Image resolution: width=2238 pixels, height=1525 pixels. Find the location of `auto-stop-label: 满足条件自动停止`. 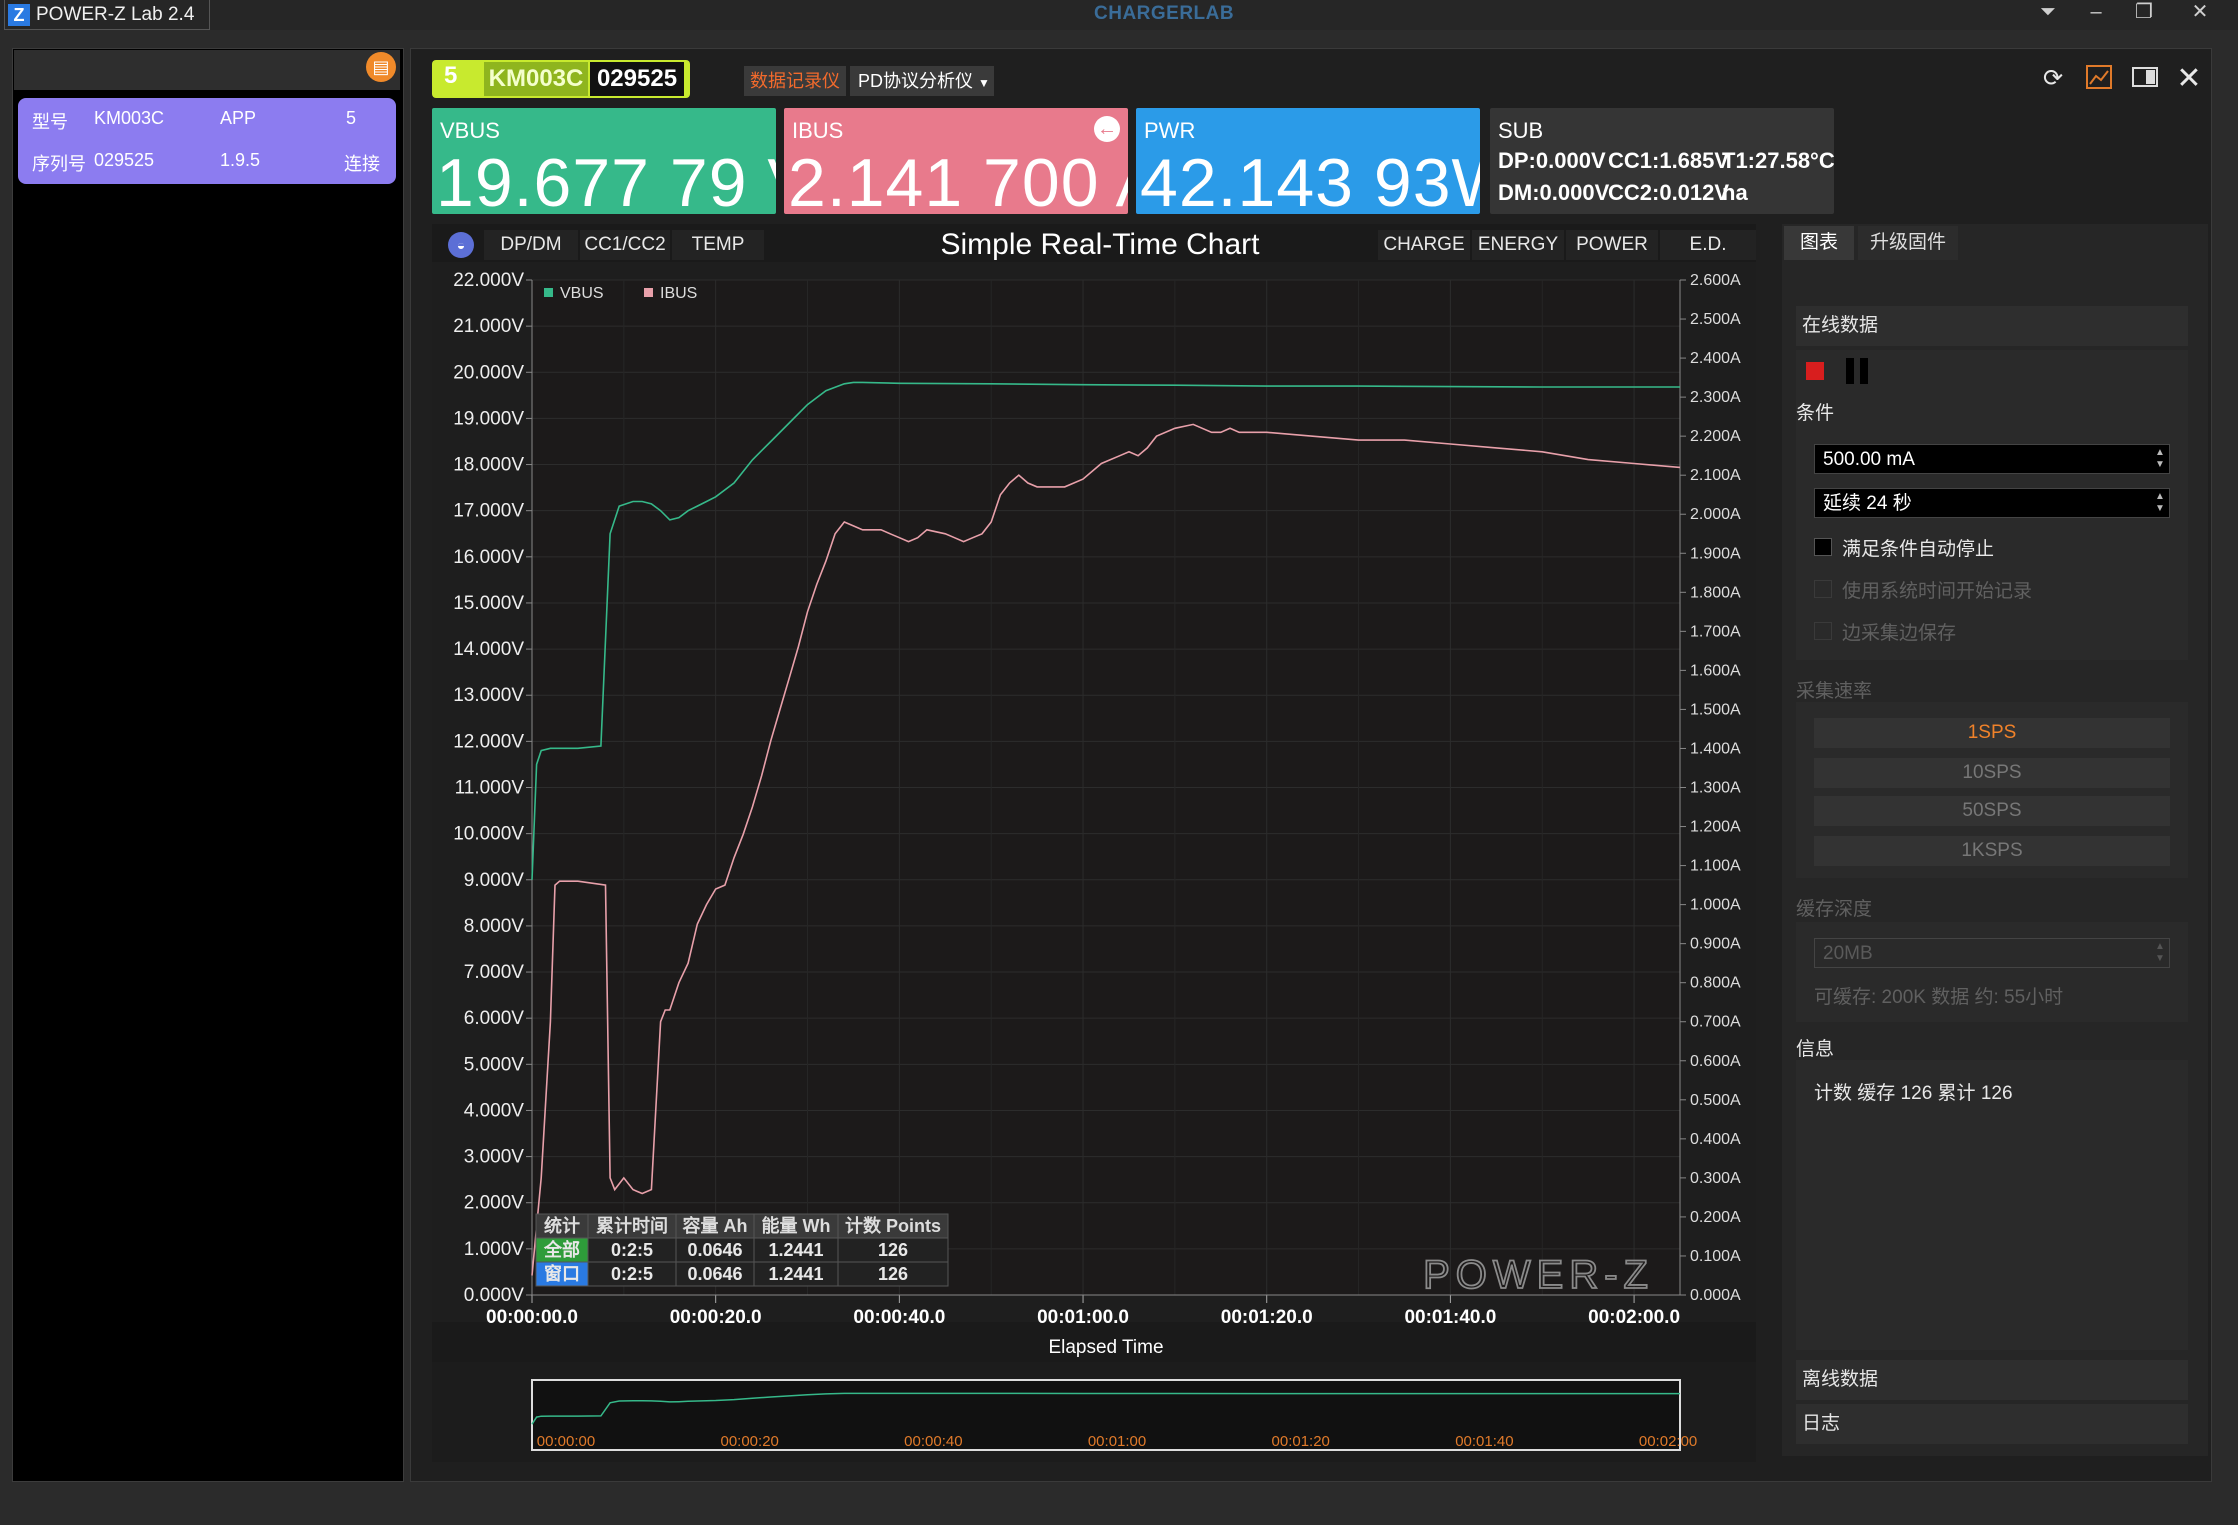

auto-stop-label: 满足条件自动停止 is located at coordinates (1918, 549).